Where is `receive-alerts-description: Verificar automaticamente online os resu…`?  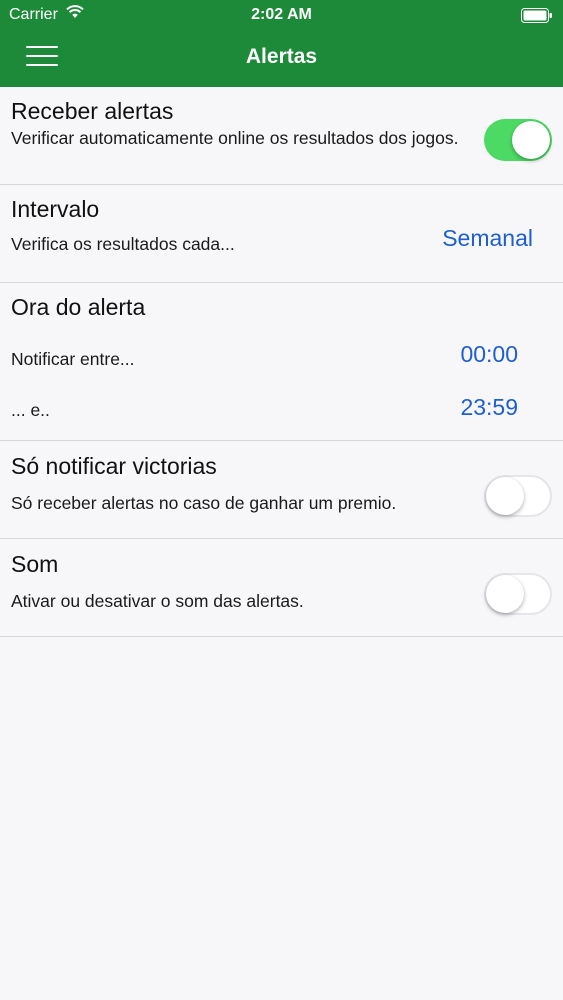
receive-alerts-description: Verificar automaticamente online os resu… is located at coordinates (235, 138).